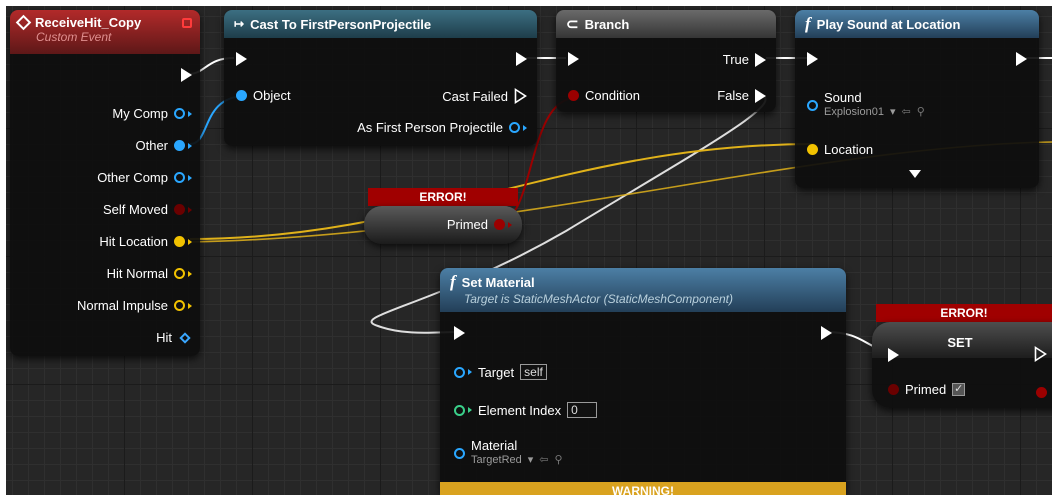 The width and height of the screenshot is (1052, 495). Describe the element at coordinates (185, 337) in the screenshot. I see `struct-pin-icon` at that location.